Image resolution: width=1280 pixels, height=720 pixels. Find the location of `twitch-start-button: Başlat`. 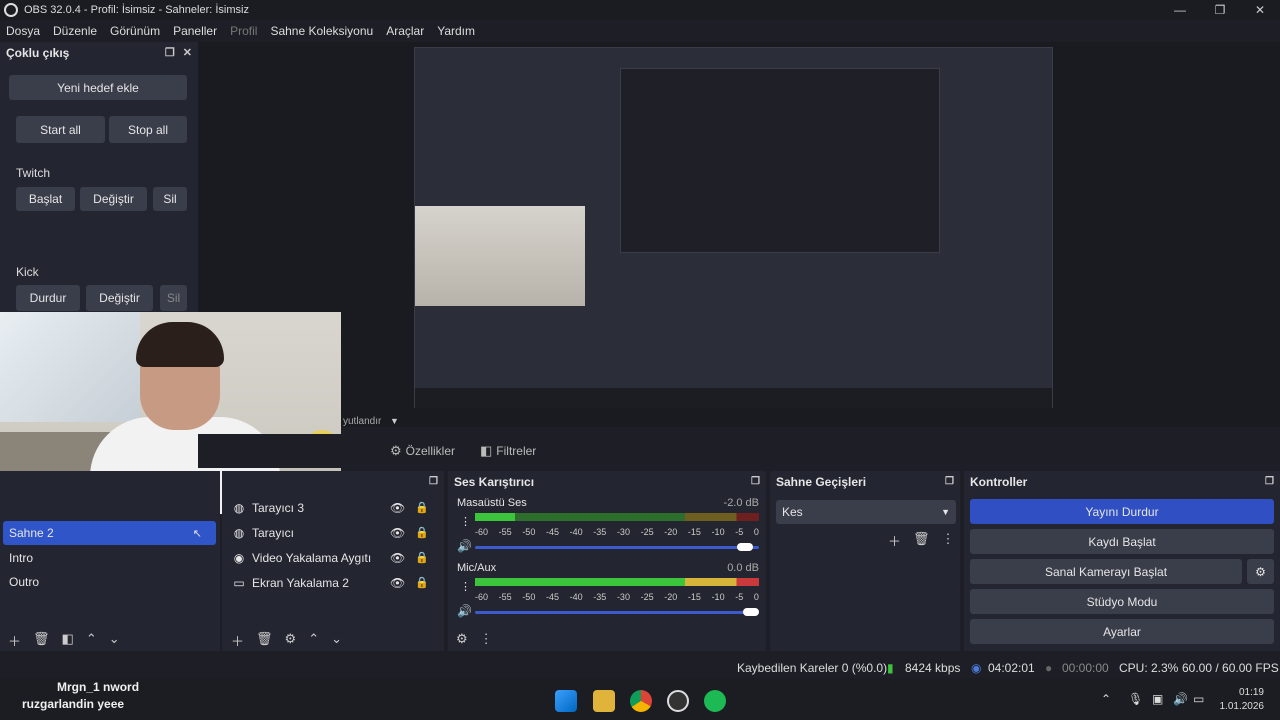

twitch-start-button: Başlat is located at coordinates (45, 199).